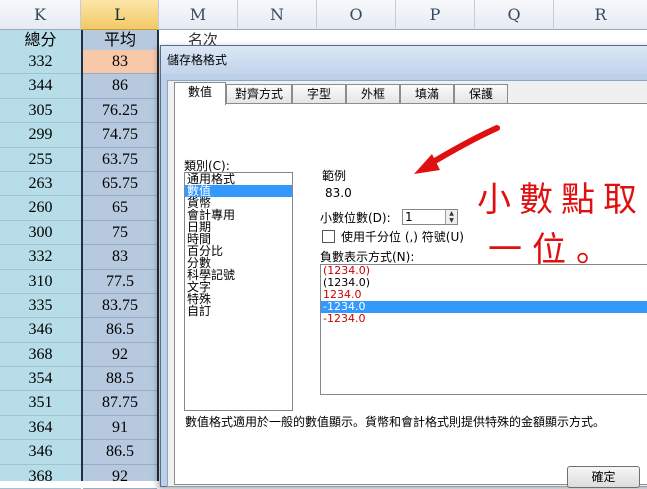  Describe the element at coordinates (561, 200) in the screenshot. I see `annotation-line-1: 小數點取` at that location.